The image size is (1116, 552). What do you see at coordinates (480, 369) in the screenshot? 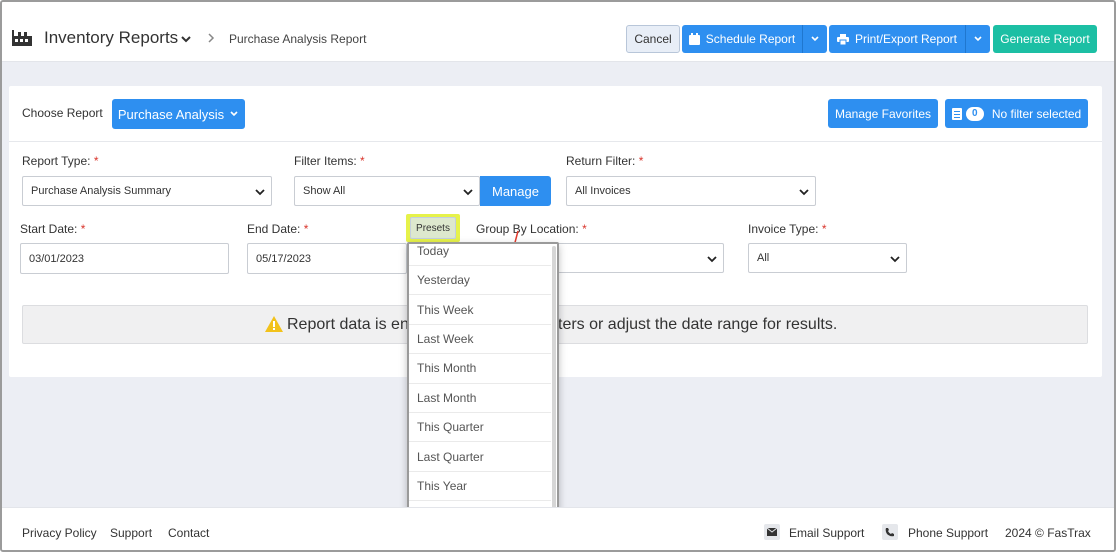
I see `preset-option: This Month` at bounding box center [480, 369].